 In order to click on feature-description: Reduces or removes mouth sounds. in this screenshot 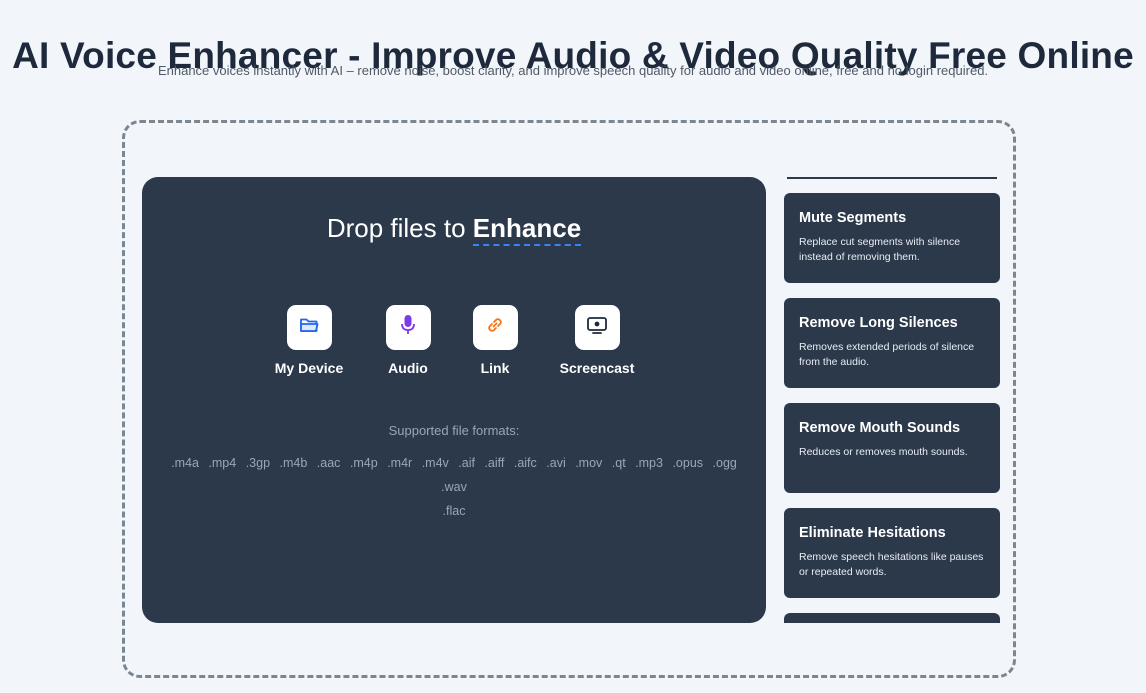, I will do `click(883, 452)`.